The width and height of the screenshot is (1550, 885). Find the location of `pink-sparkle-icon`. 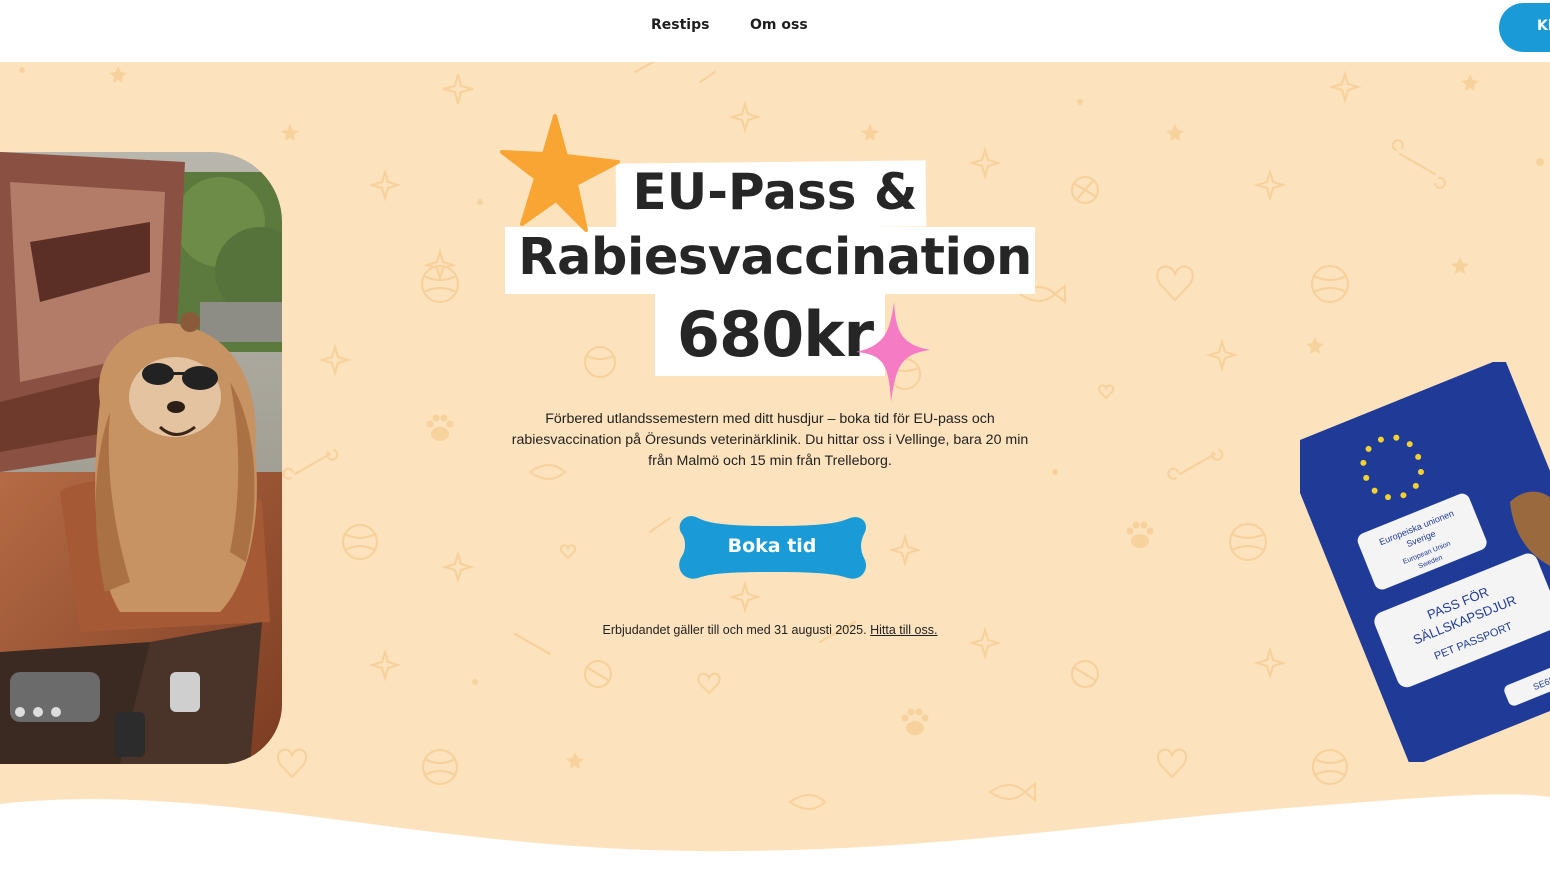

pink-sparkle-icon is located at coordinates (893, 352).